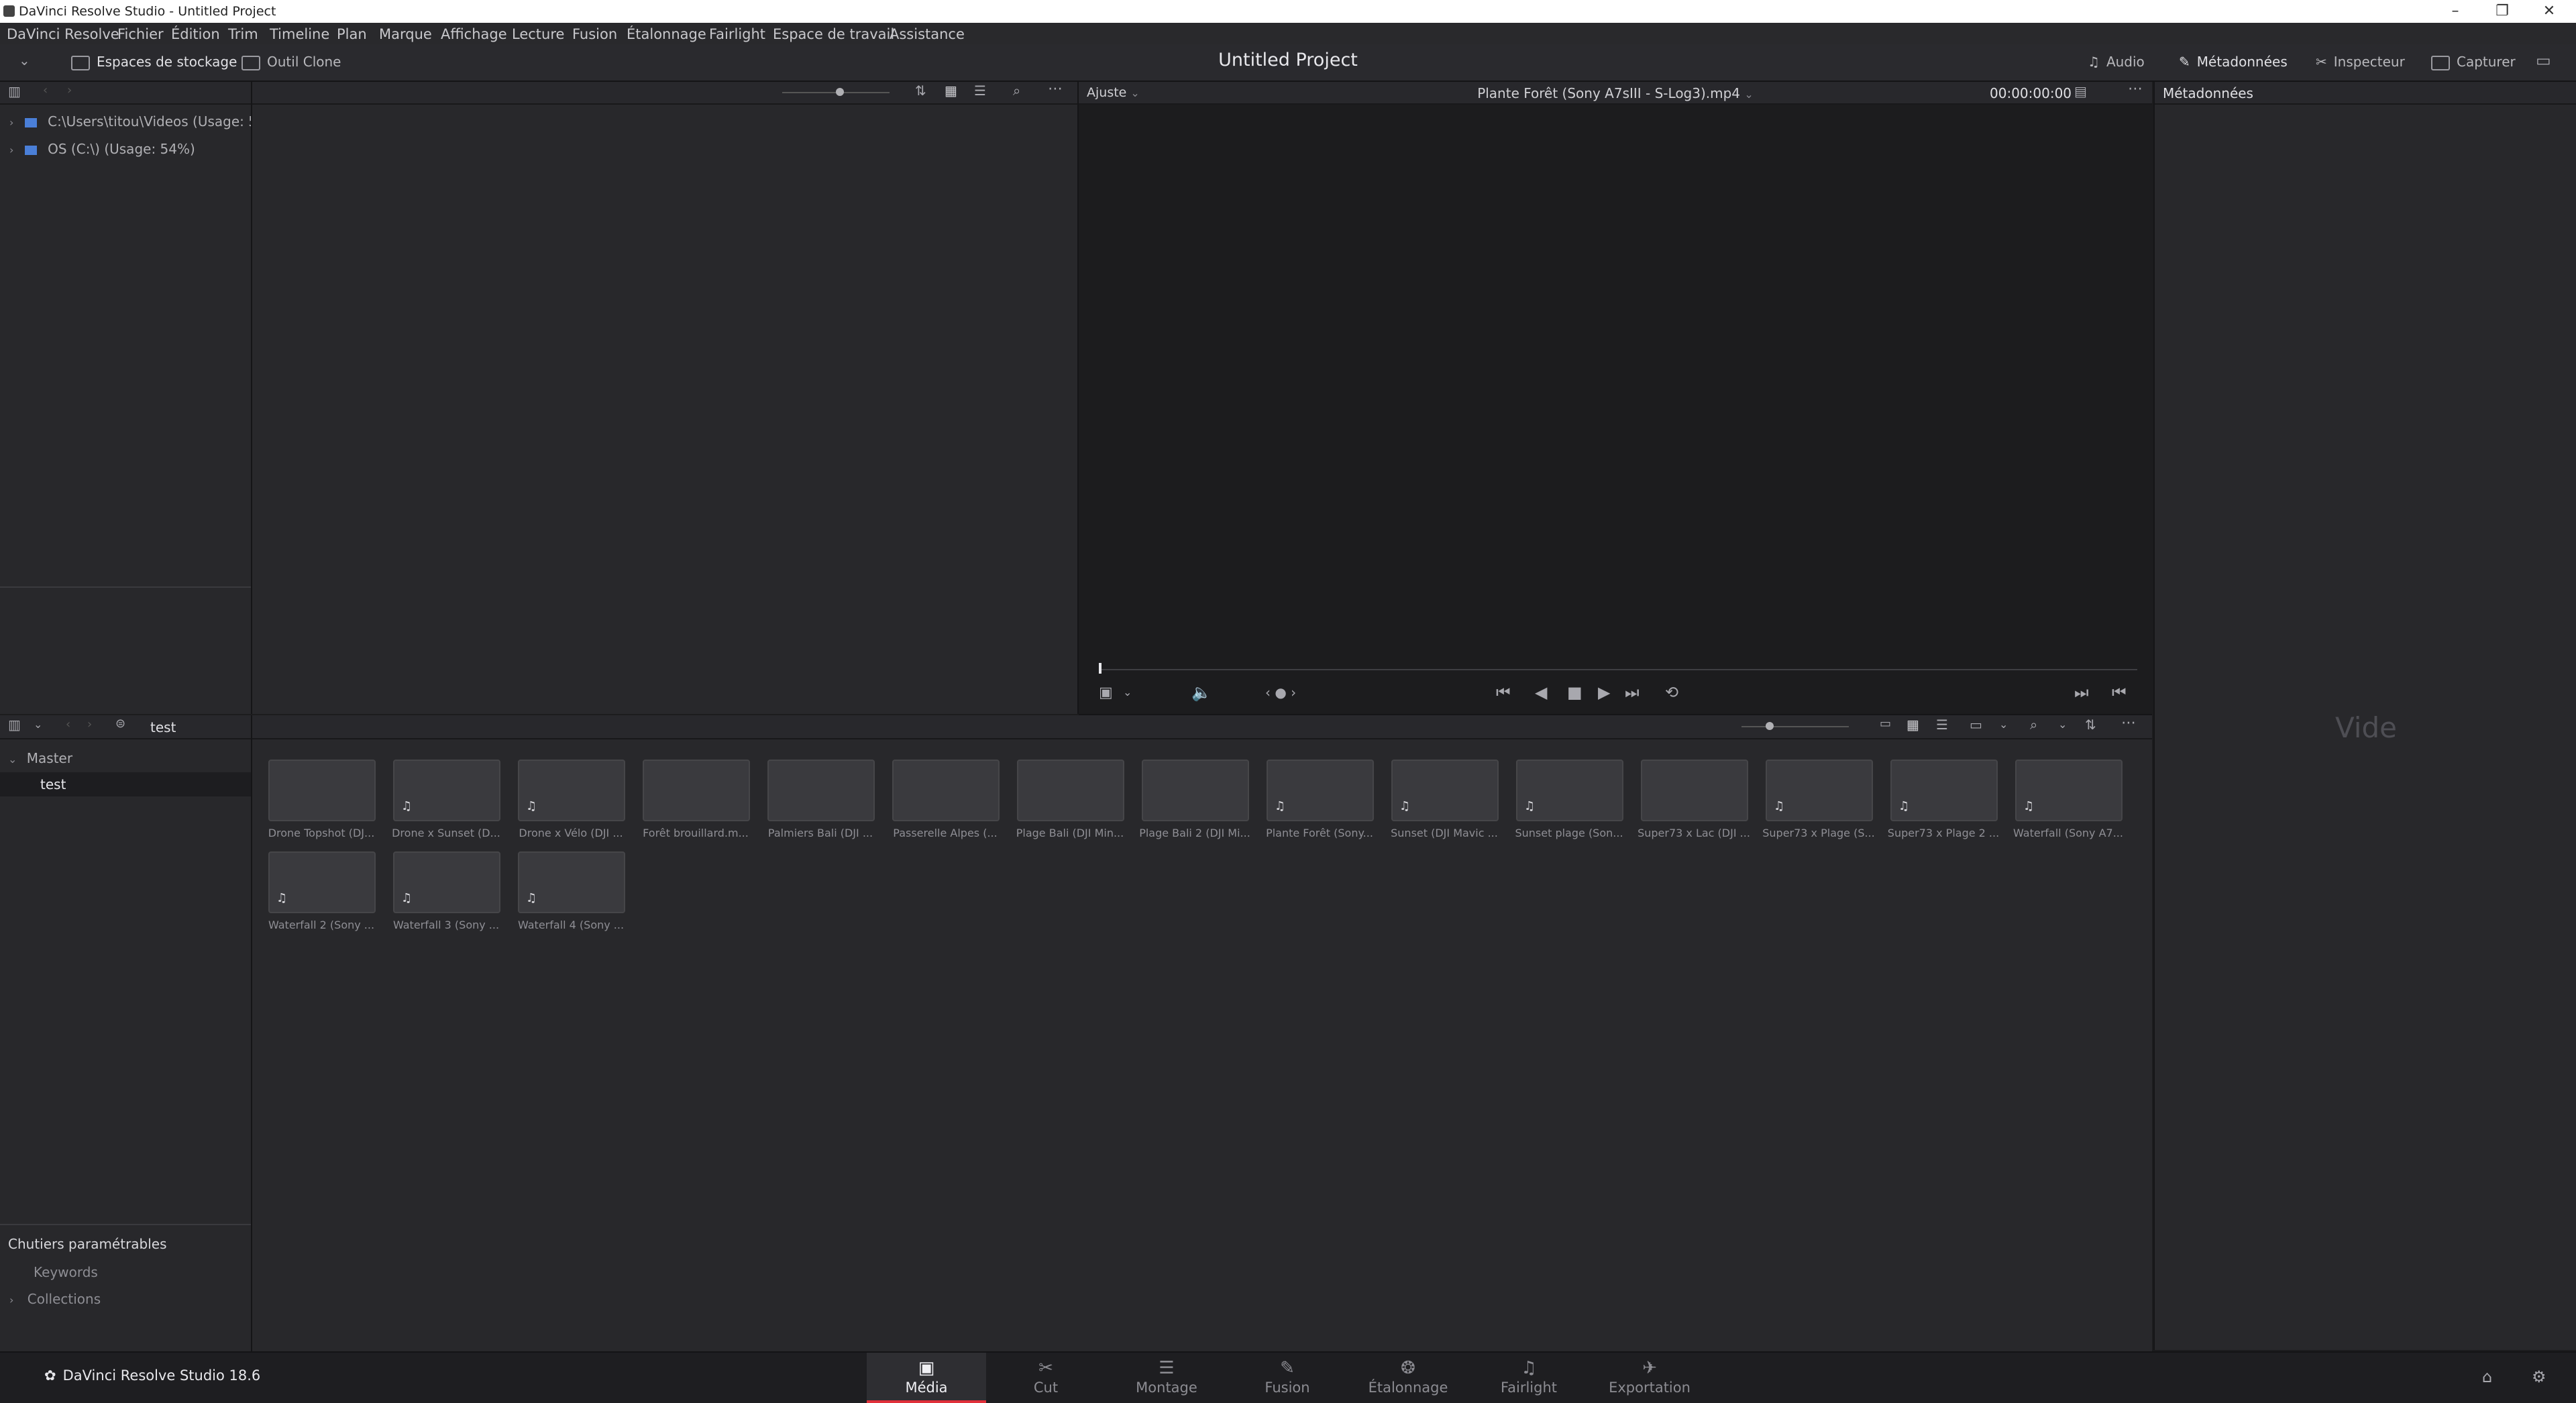  What do you see at coordinates (927, 34) in the screenshot?
I see `menu-help: Assistance` at bounding box center [927, 34].